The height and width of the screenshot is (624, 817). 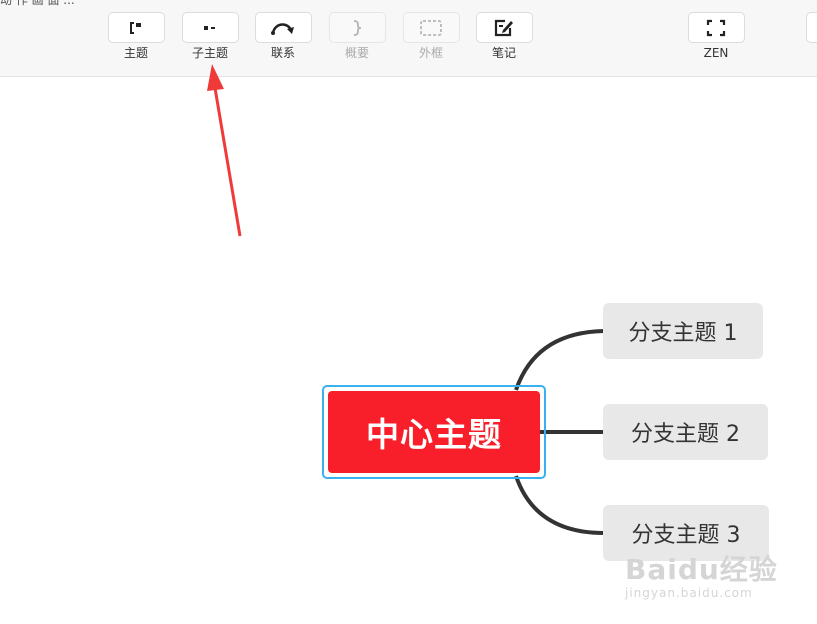 I want to click on note-label: 笔记, so click(x=503, y=53).